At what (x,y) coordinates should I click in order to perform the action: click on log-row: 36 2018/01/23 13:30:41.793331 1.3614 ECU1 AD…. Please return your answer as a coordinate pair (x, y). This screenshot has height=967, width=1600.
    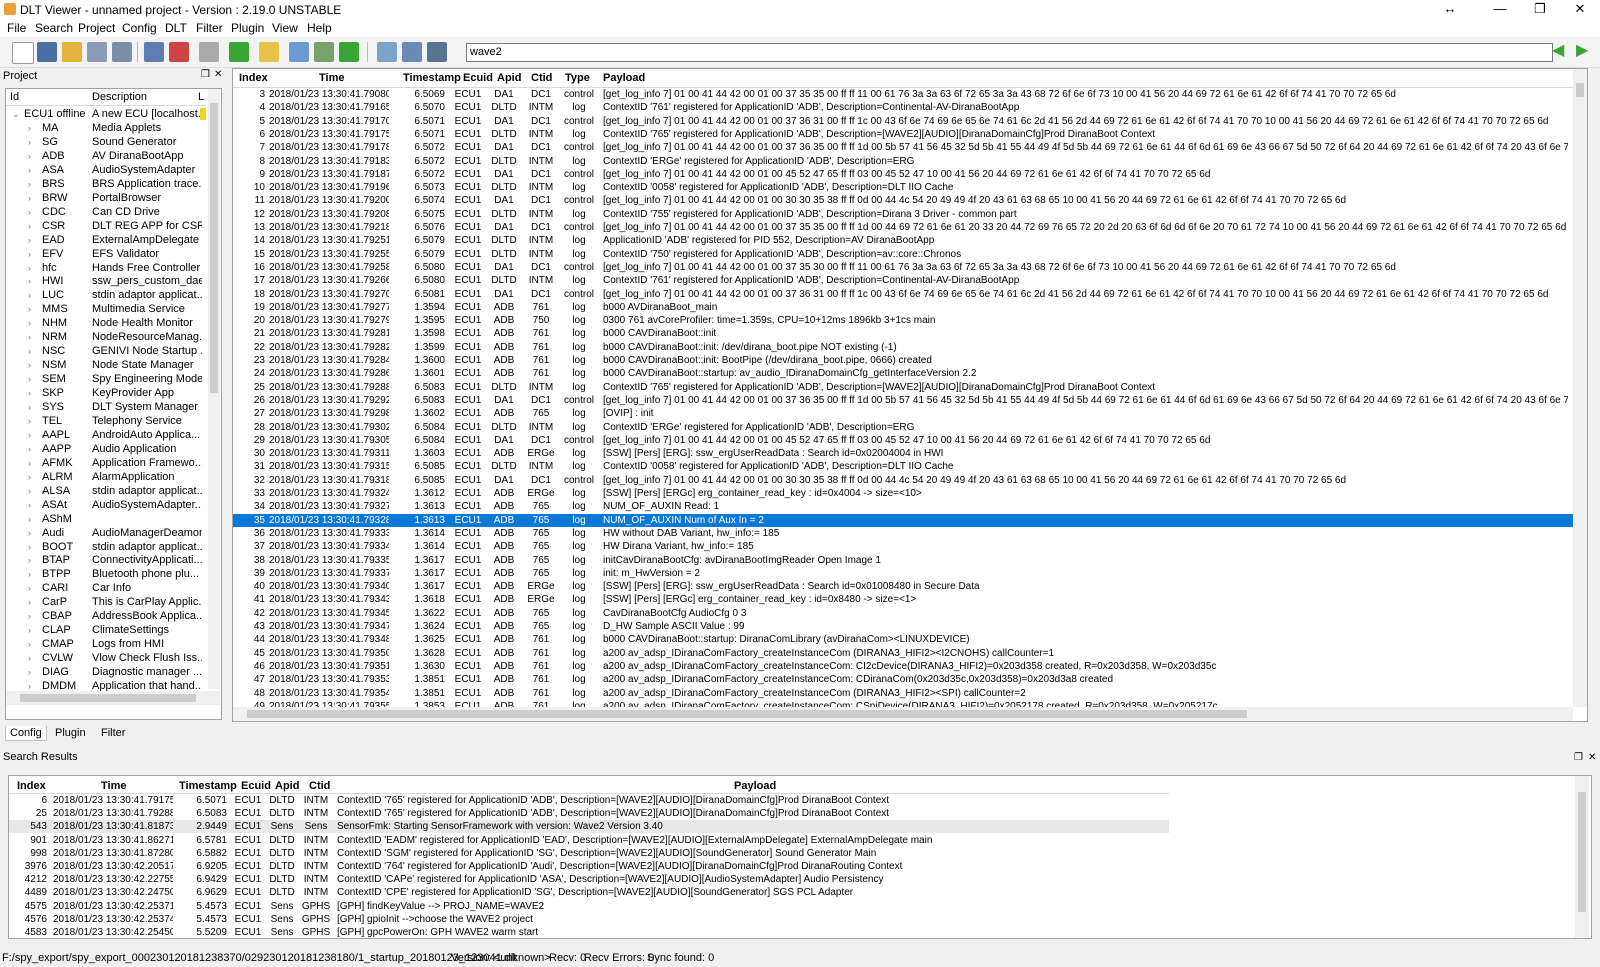
    Looking at the image, I should click on (909, 533).